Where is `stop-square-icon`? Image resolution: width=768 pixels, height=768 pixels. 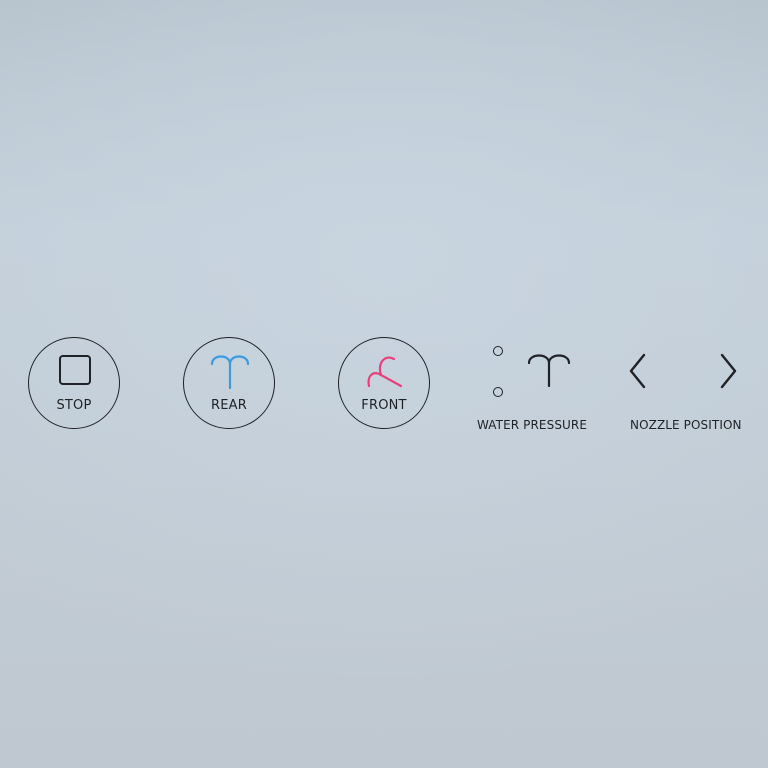
stop-square-icon is located at coordinates (75, 370).